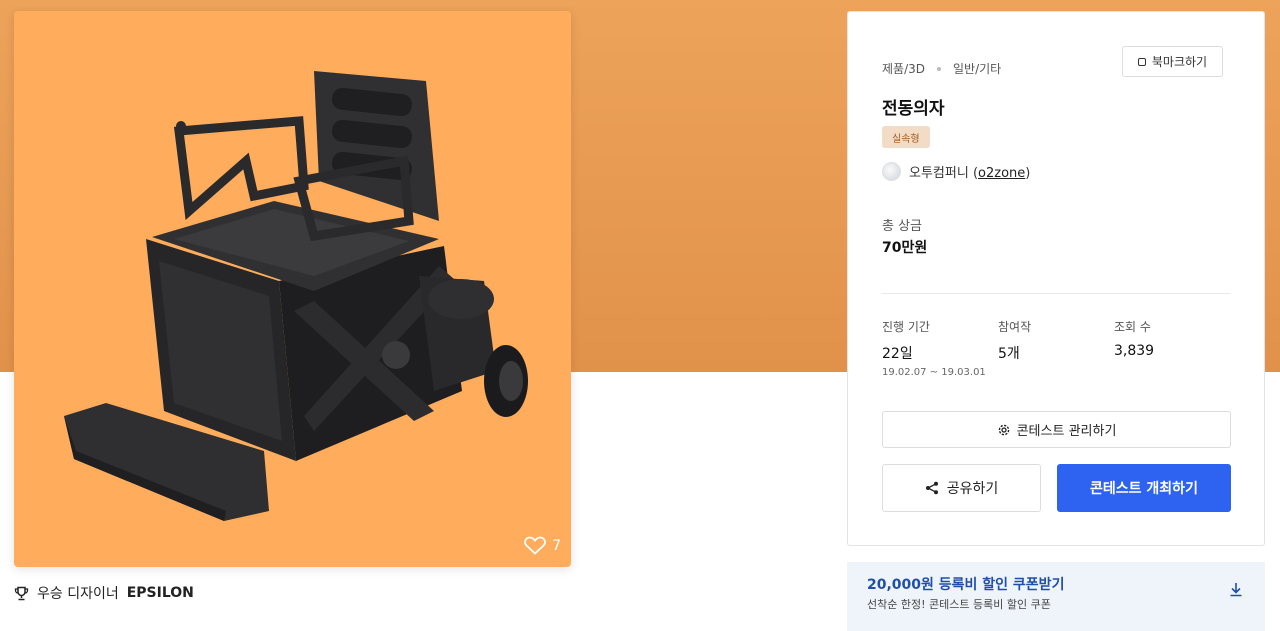 This screenshot has width=1280, height=631. I want to click on manage-contest-button: 콘테스트 관리하기, so click(1056, 429).